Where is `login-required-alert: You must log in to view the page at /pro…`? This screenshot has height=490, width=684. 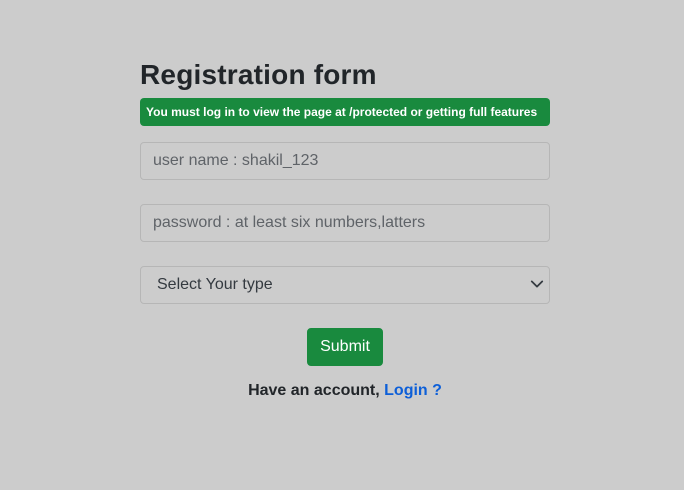
login-required-alert: You must log in to view the page at /pro… is located at coordinates (345, 112).